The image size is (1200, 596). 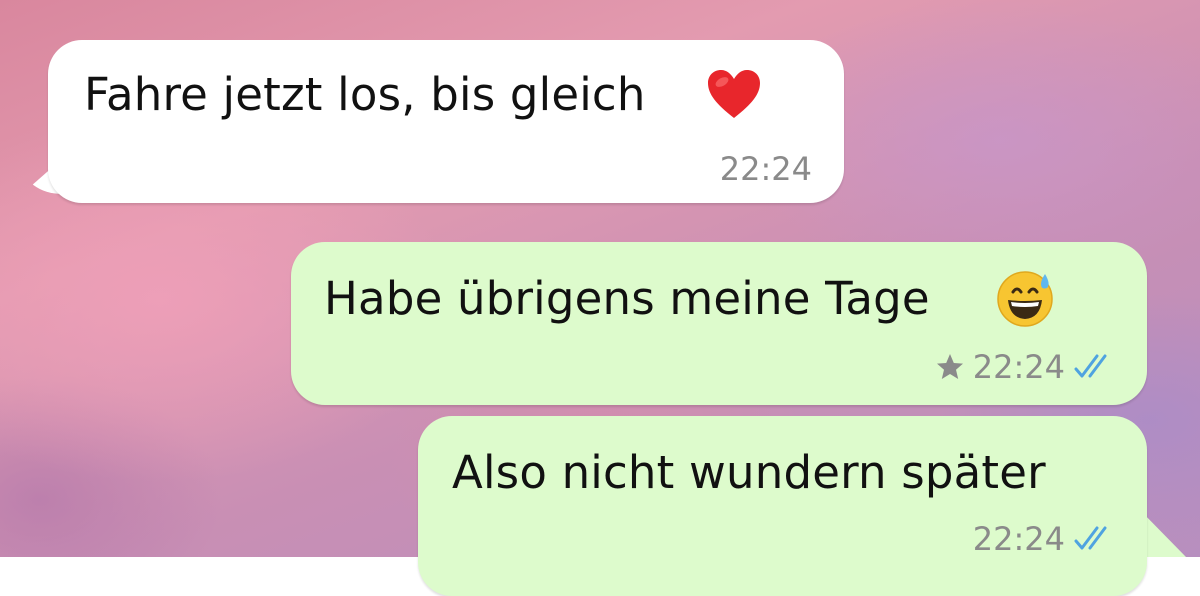 What do you see at coordinates (1025, 300) in the screenshot?
I see `grinning-face-with-sweat-icon` at bounding box center [1025, 300].